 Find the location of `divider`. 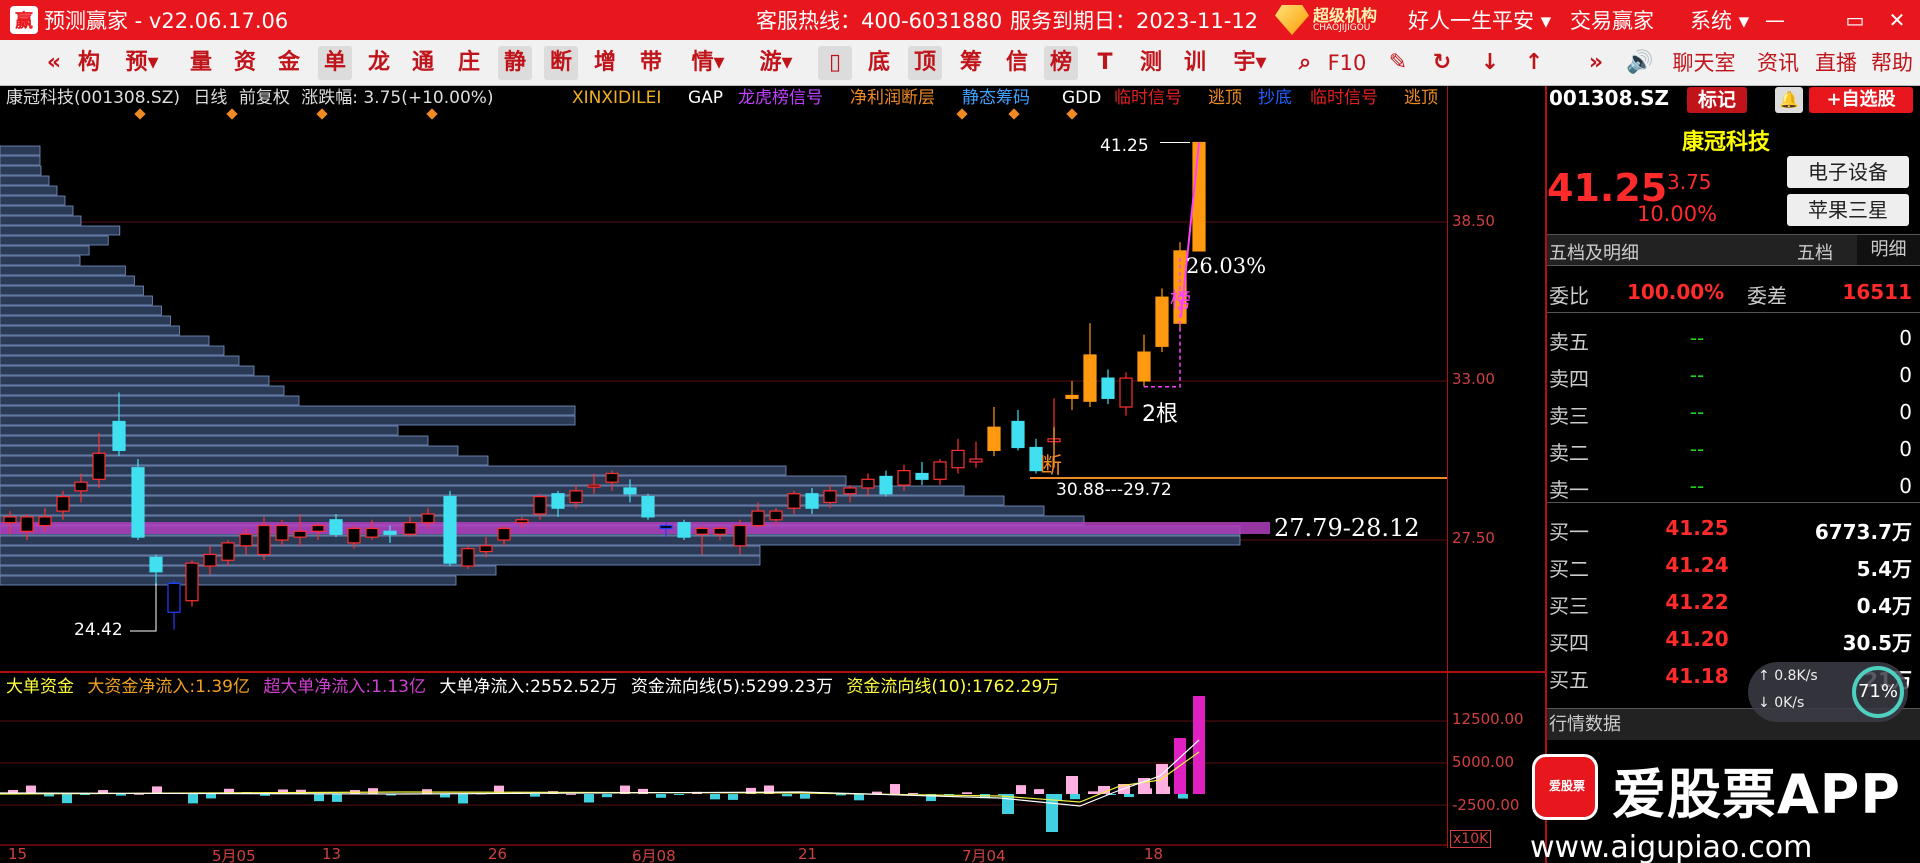

divider is located at coordinates (1733, 502).